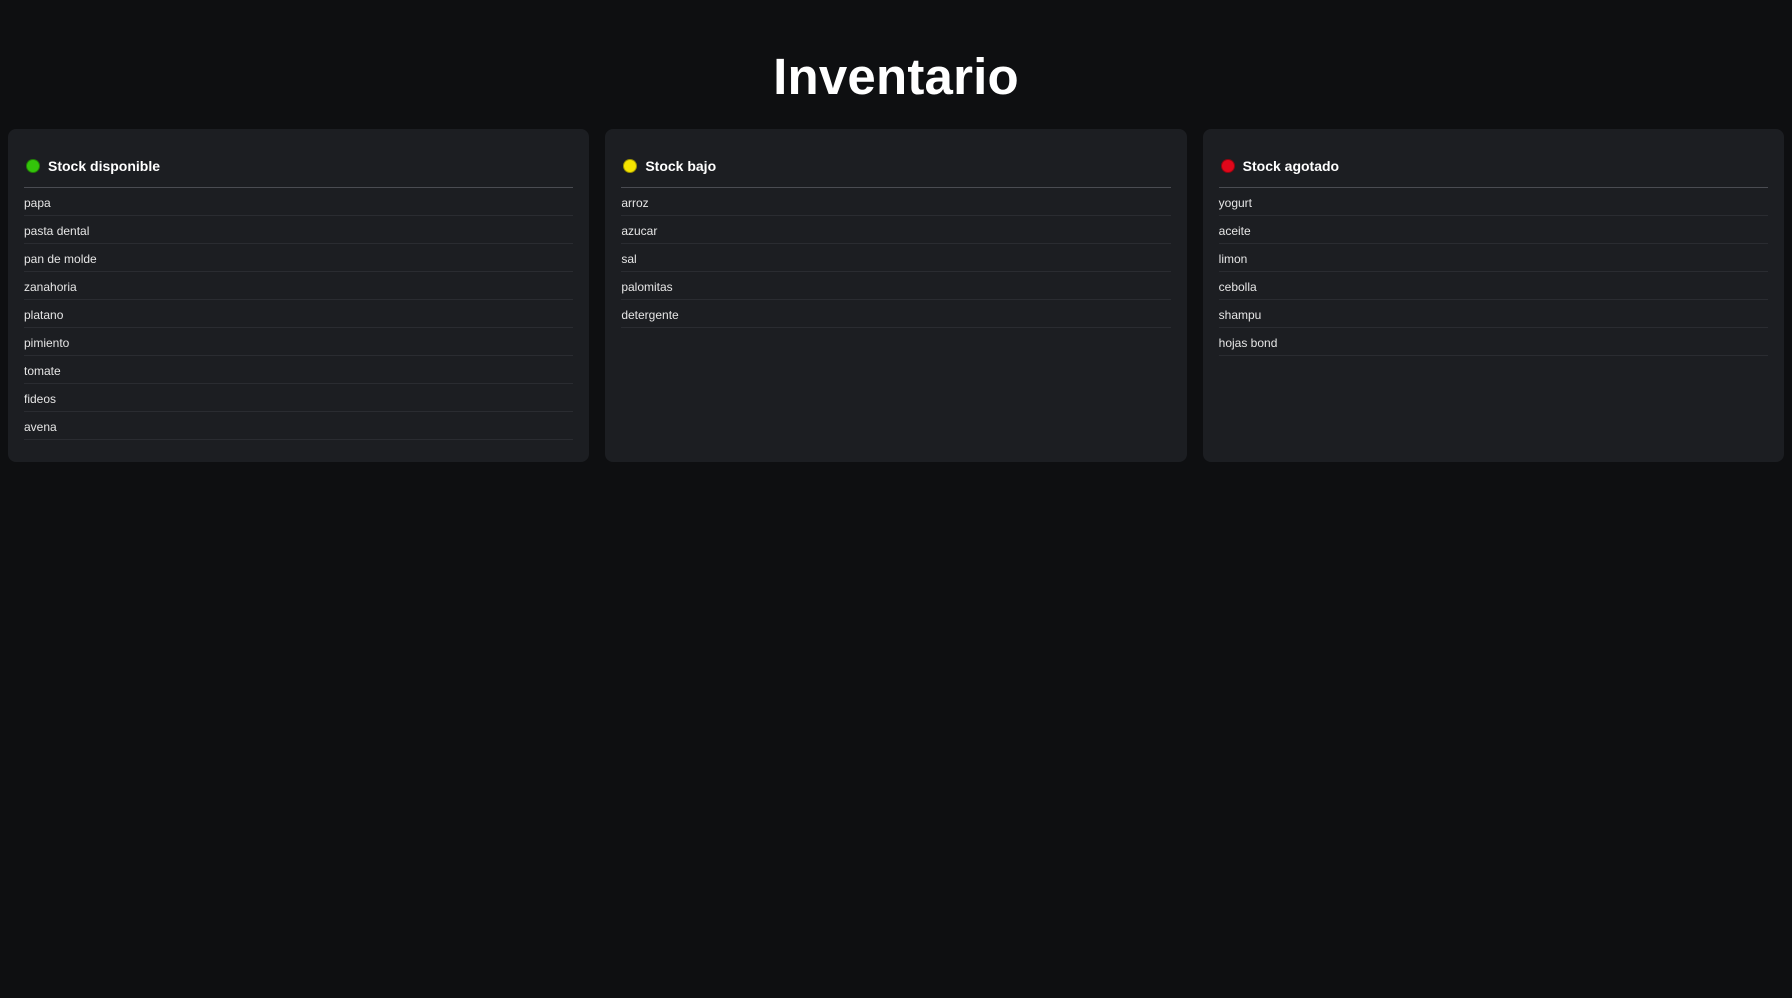  I want to click on yellow-status-dot-icon, so click(630, 166).